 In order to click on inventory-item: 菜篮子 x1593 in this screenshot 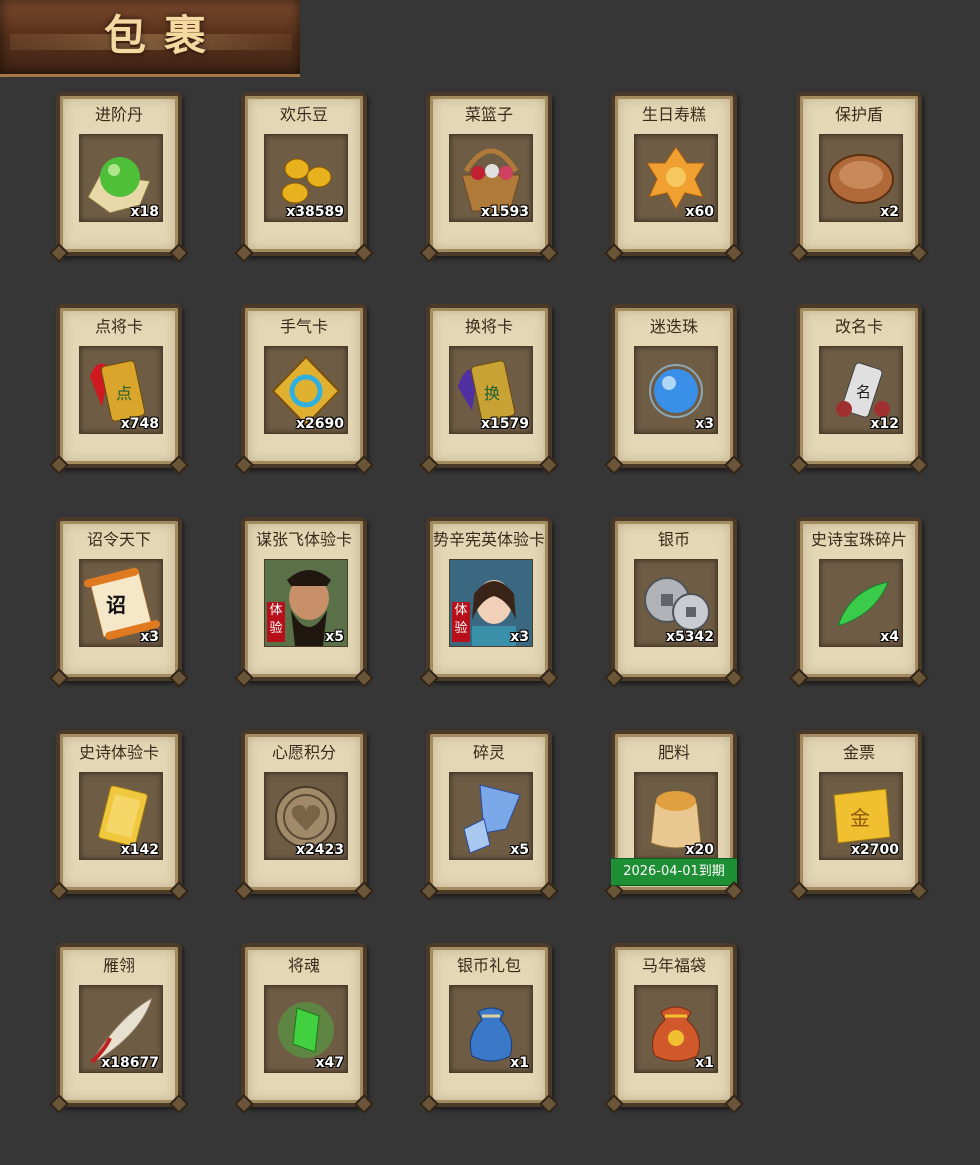, I will do `click(489, 174)`.